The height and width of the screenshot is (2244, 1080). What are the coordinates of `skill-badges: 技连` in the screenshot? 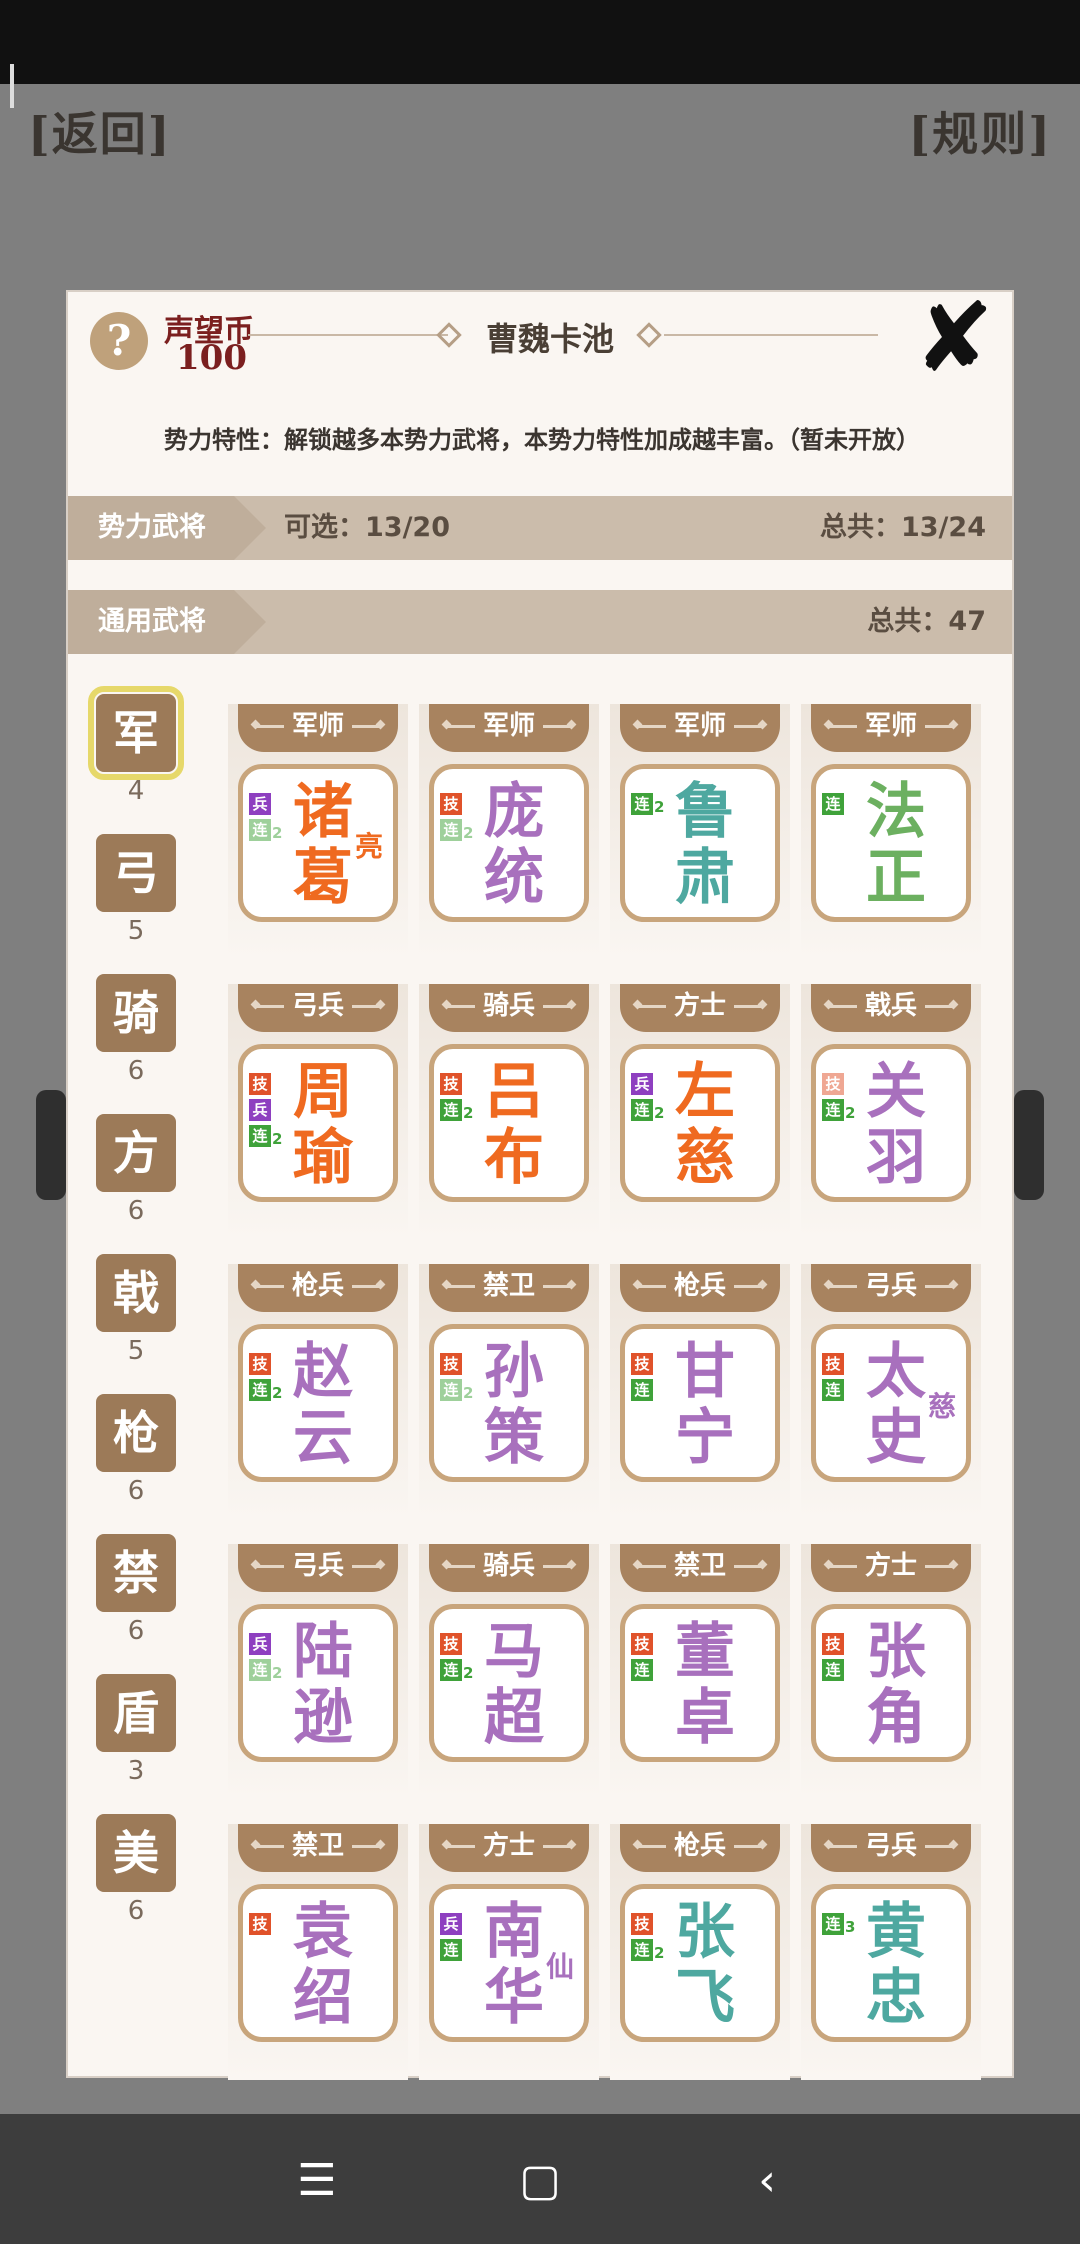 It's located at (649, 1659).